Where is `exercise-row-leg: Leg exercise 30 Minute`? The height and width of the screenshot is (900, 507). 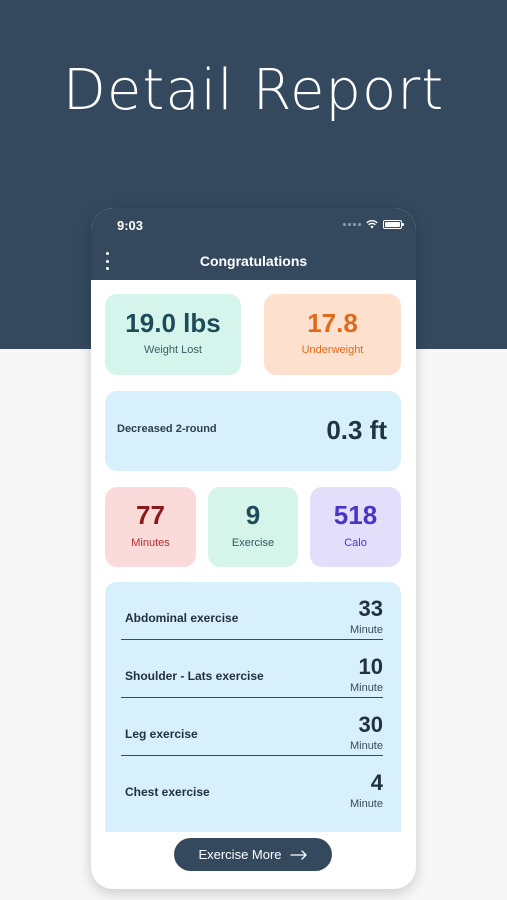 exercise-row-leg: Leg exercise 30 Minute is located at coordinates (252, 727).